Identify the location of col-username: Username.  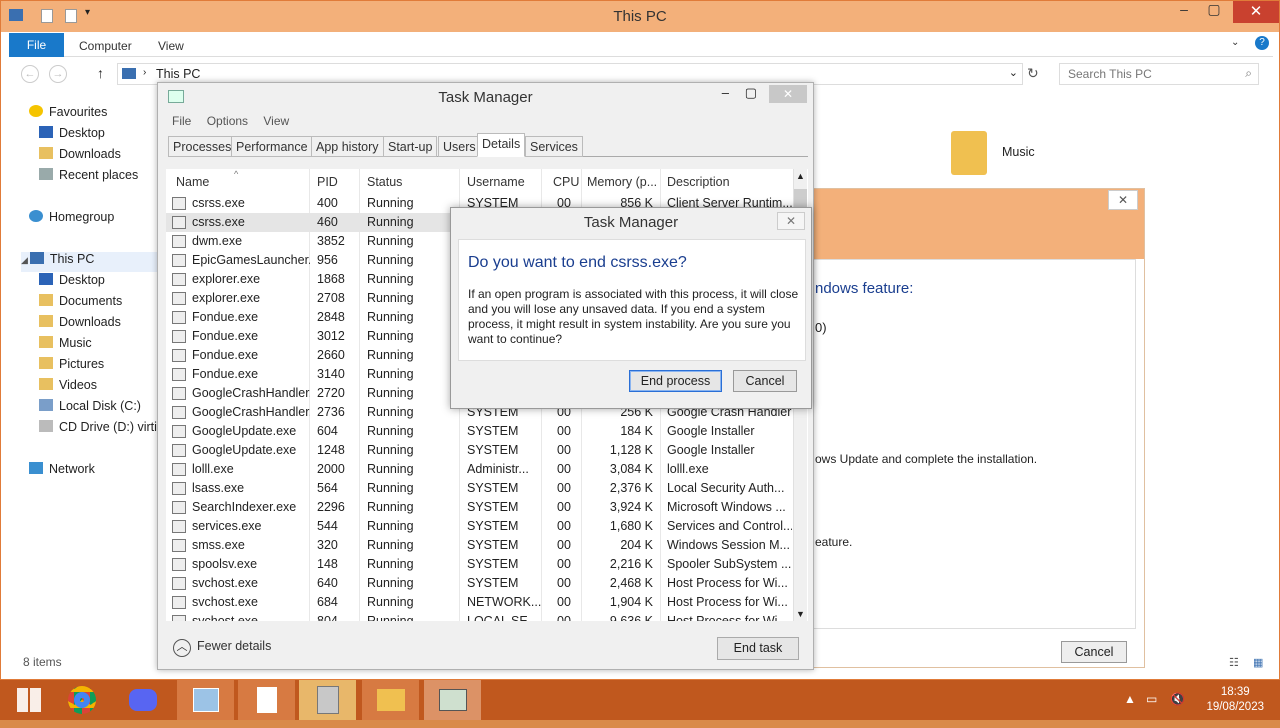
(496, 182).